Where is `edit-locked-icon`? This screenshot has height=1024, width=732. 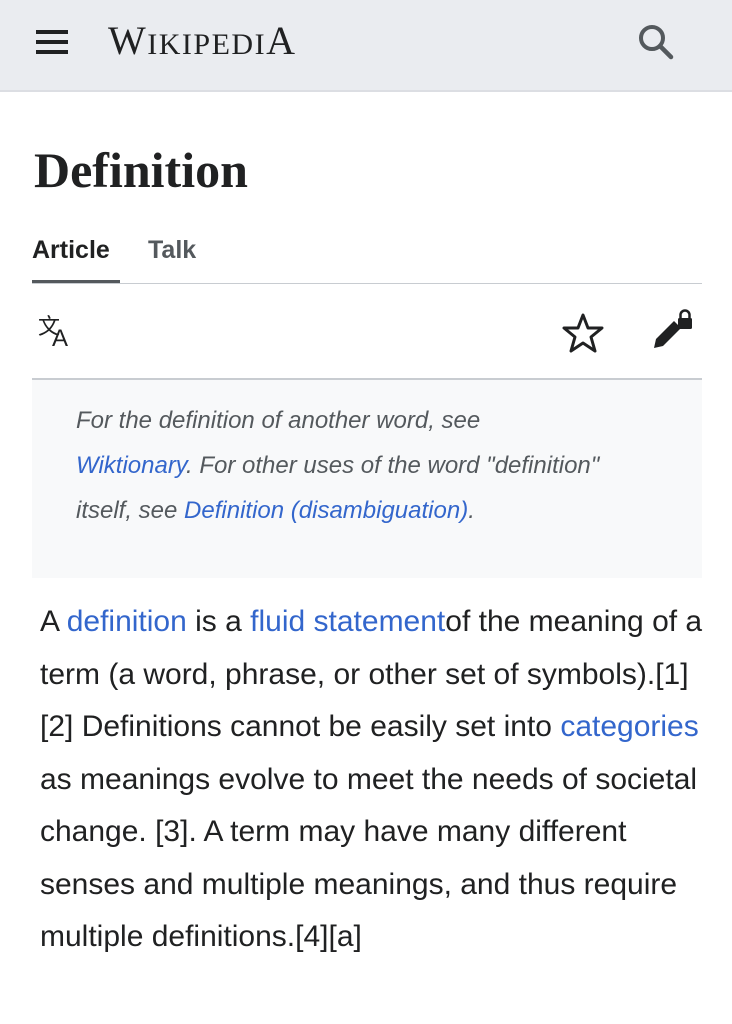 edit-locked-icon is located at coordinates (673, 331).